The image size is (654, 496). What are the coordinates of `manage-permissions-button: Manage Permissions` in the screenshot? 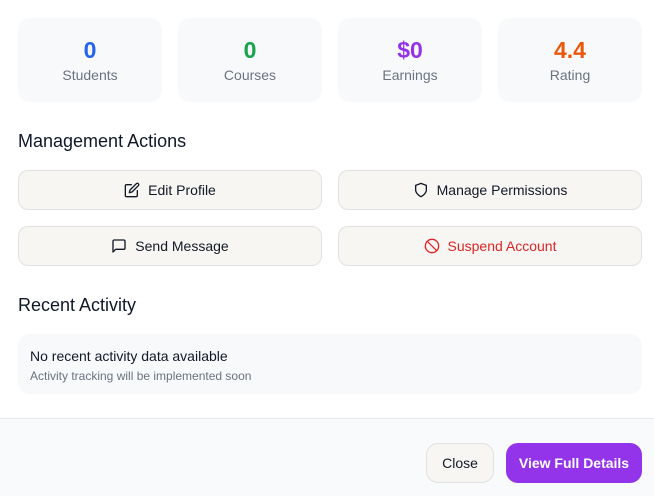 It's located at (490, 190).